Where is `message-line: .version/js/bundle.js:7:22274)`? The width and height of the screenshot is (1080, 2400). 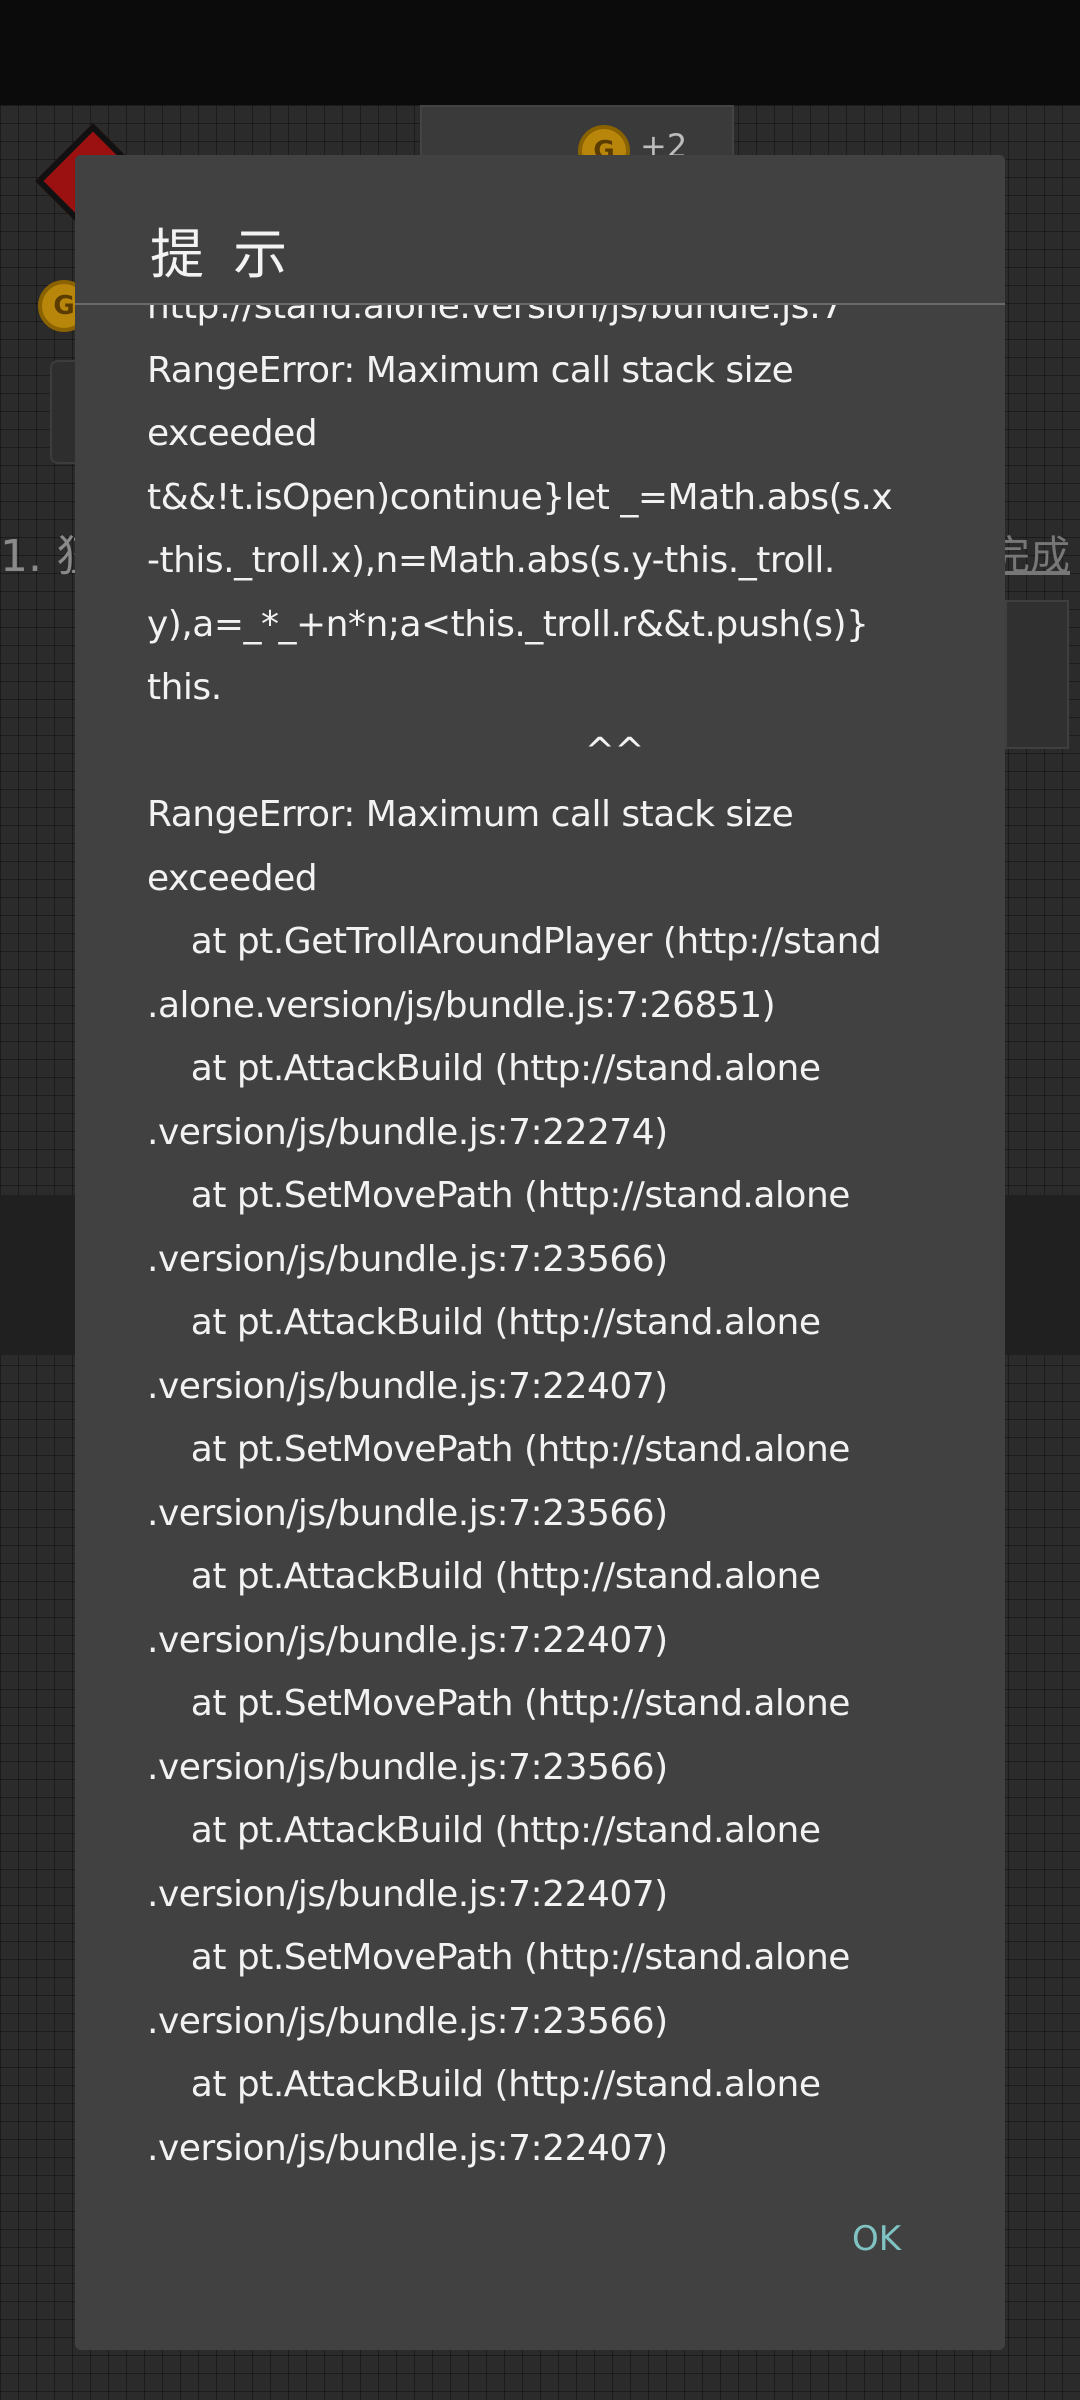
message-line: .version/js/bundle.js:7:22274) is located at coordinates (407, 1132).